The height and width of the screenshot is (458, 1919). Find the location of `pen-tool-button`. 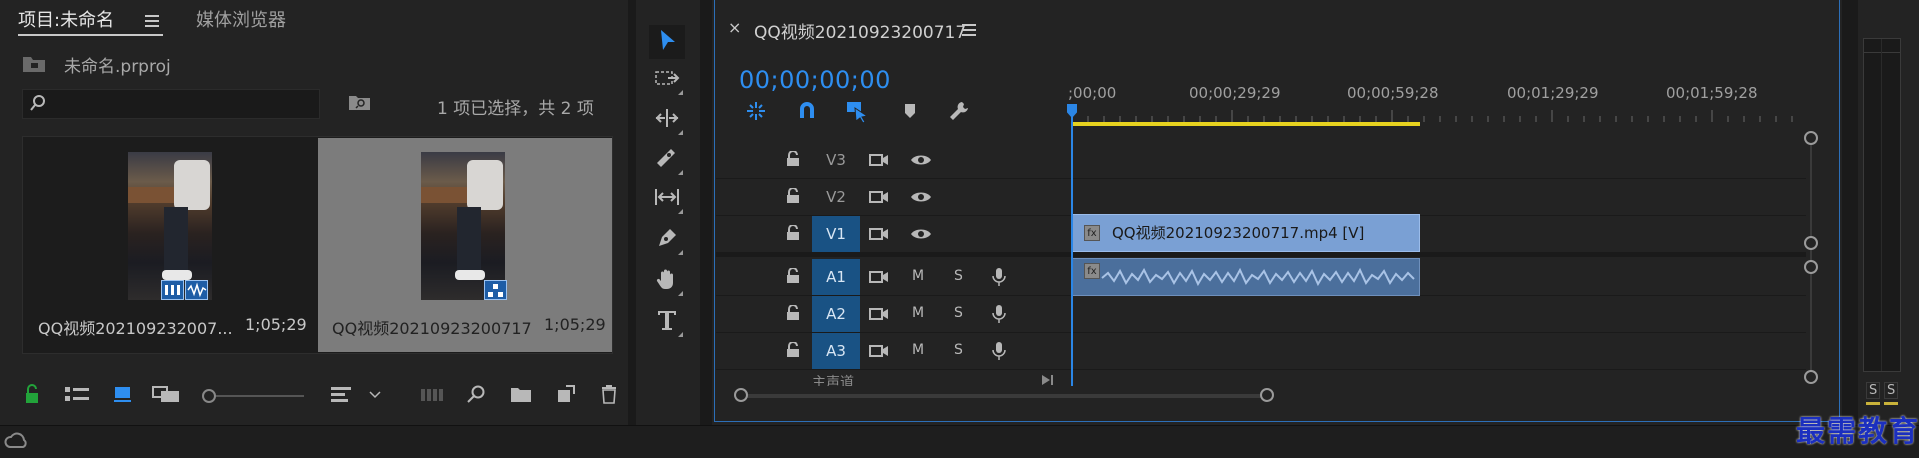

pen-tool-button is located at coordinates (667, 240).